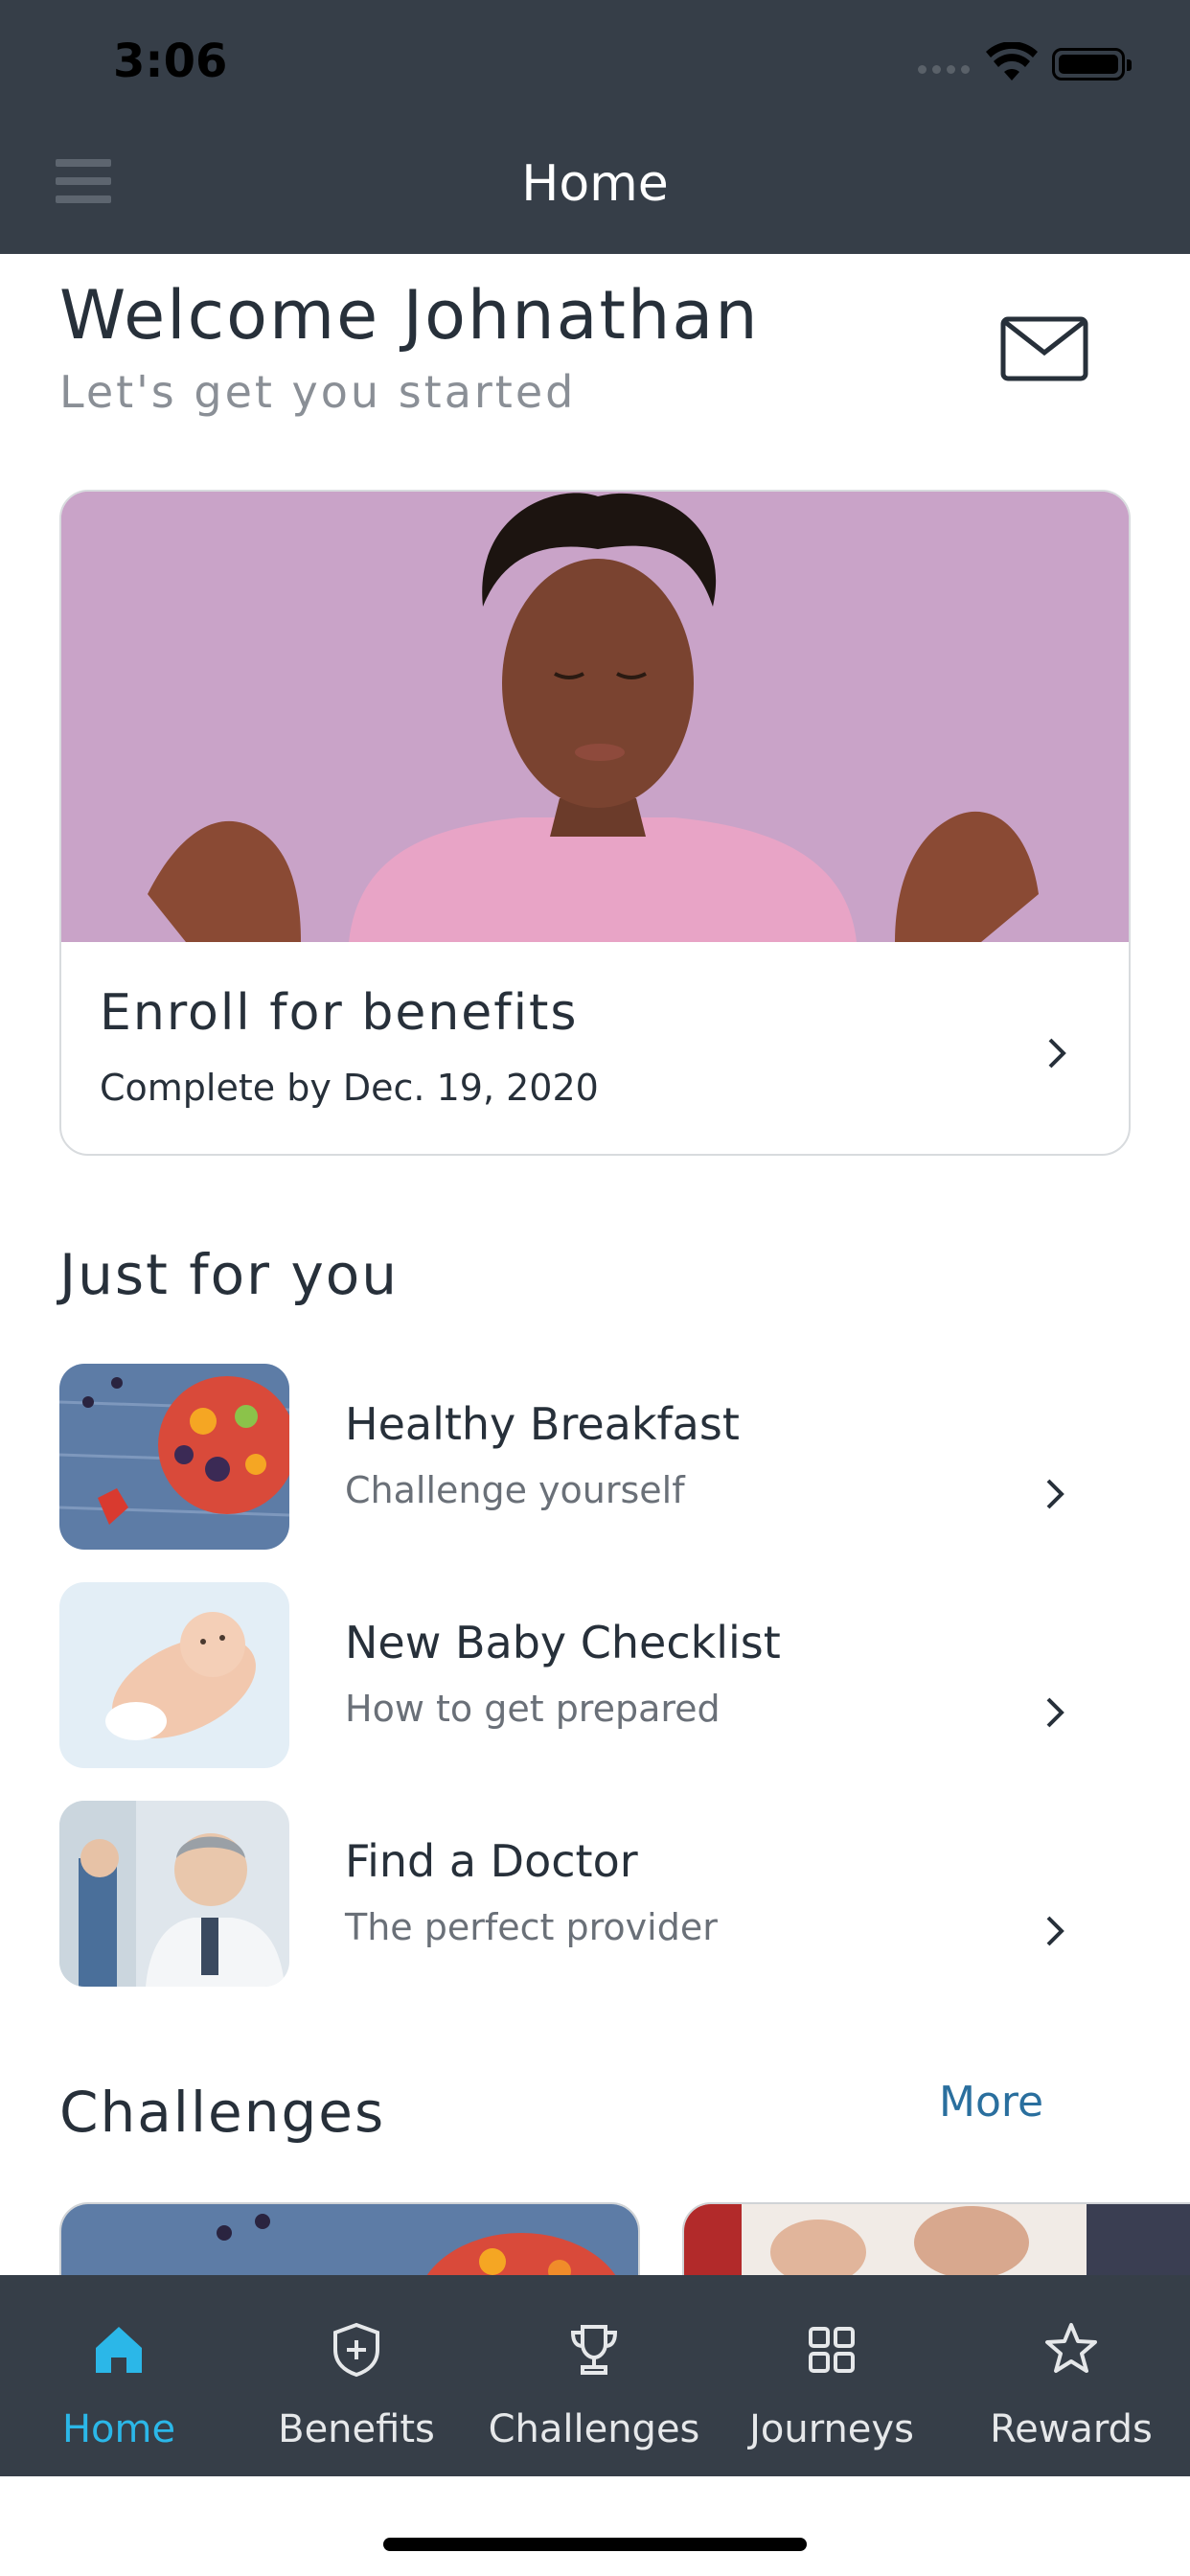  I want to click on trophy-icon, so click(594, 2350).